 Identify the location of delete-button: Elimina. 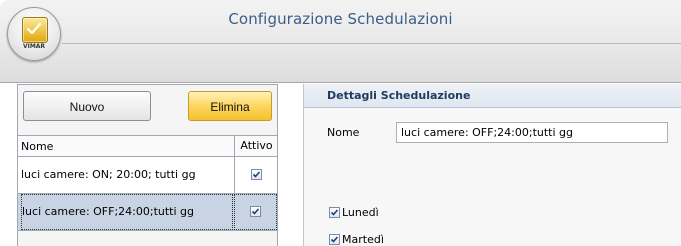
(230, 106).